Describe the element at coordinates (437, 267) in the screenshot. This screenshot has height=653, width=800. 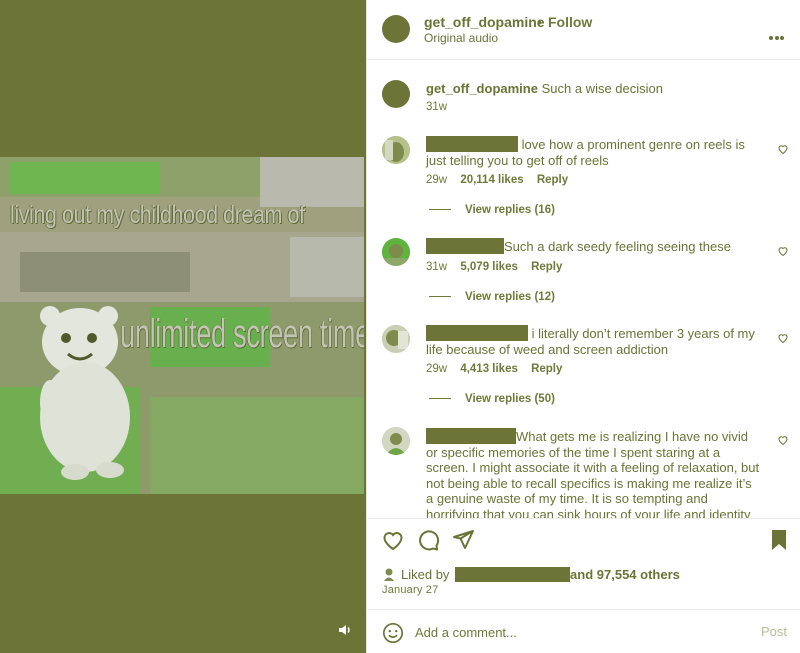
I see `comment-time: 31w` at that location.